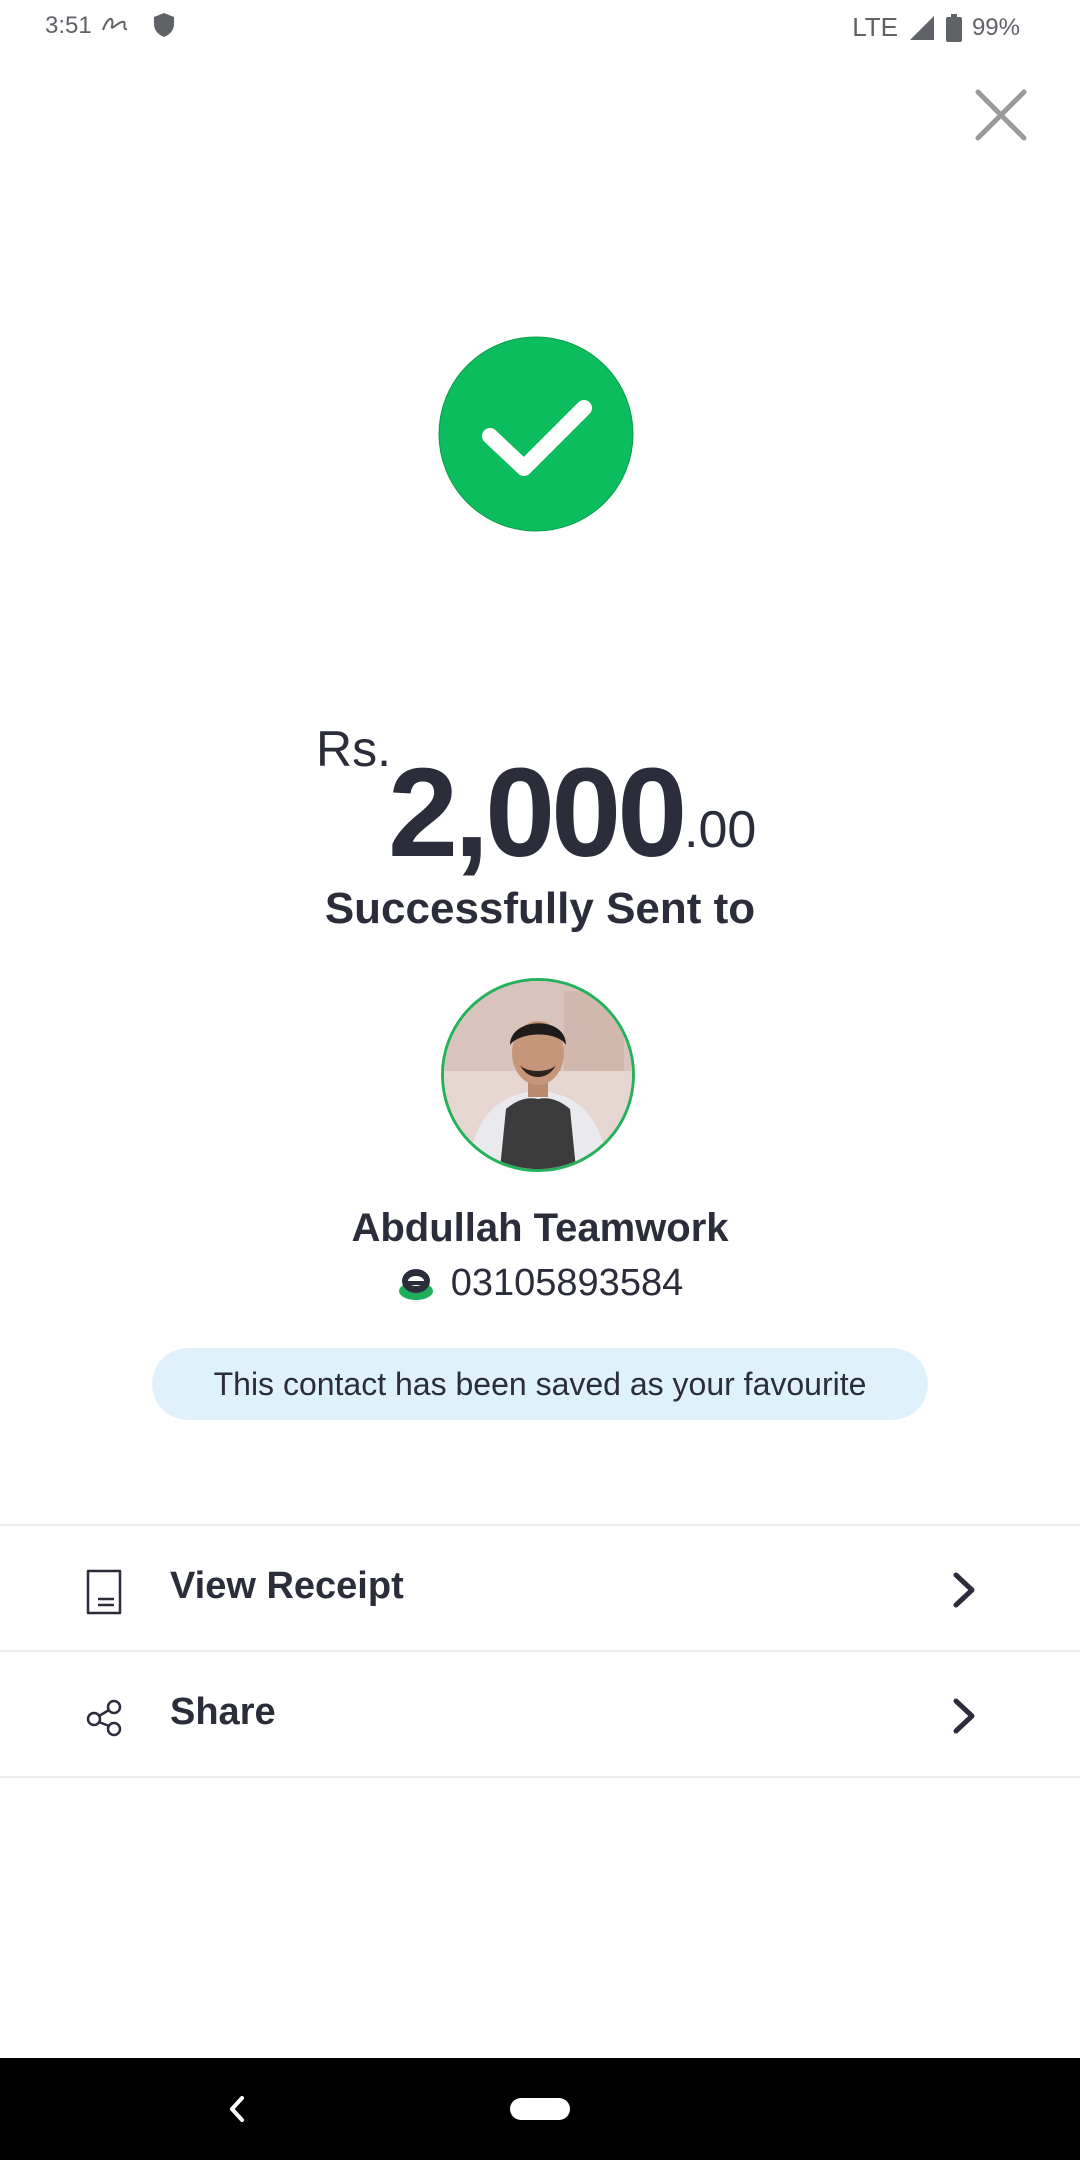 This screenshot has height=2160, width=1080. Describe the element at coordinates (540, 1589) in the screenshot. I see `view-receipt-row: View Receipt` at that location.